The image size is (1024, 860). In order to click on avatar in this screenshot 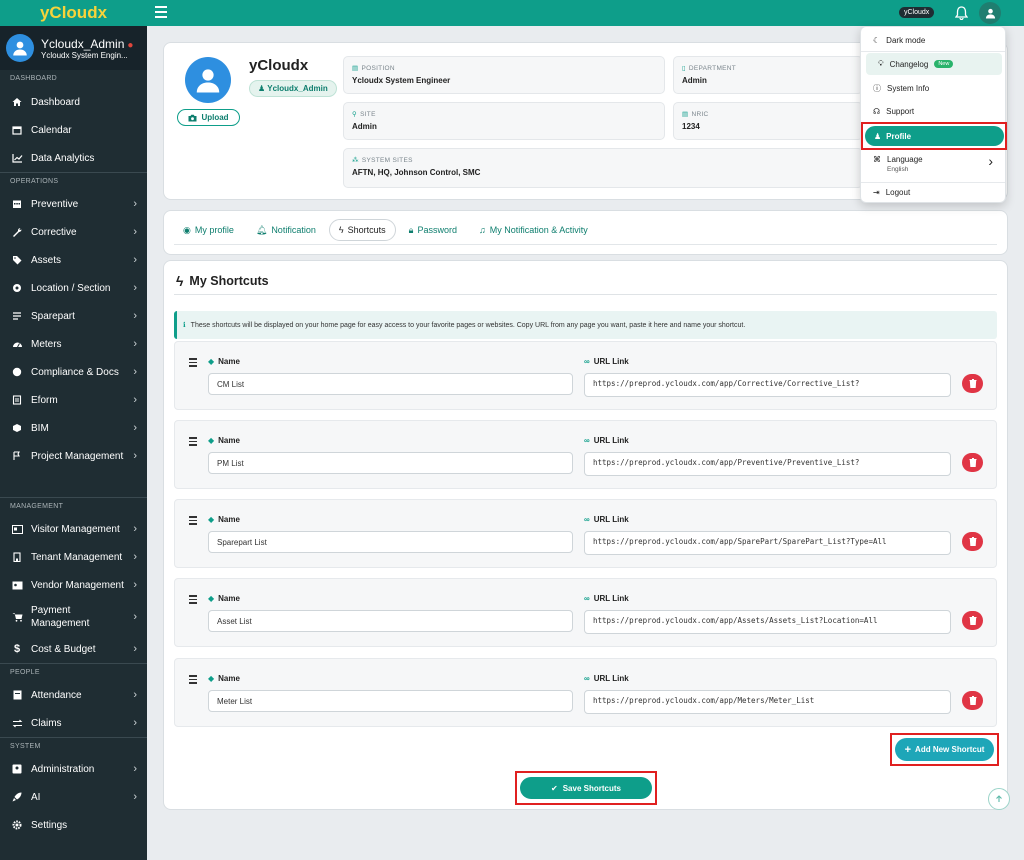, I will do `click(20, 48)`.